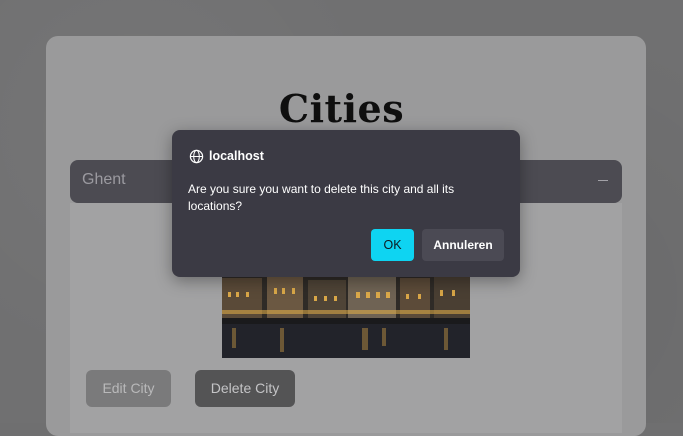 The height and width of the screenshot is (436, 683). What do you see at coordinates (104, 179) in the screenshot?
I see `accordion-city-name: Ghent` at bounding box center [104, 179].